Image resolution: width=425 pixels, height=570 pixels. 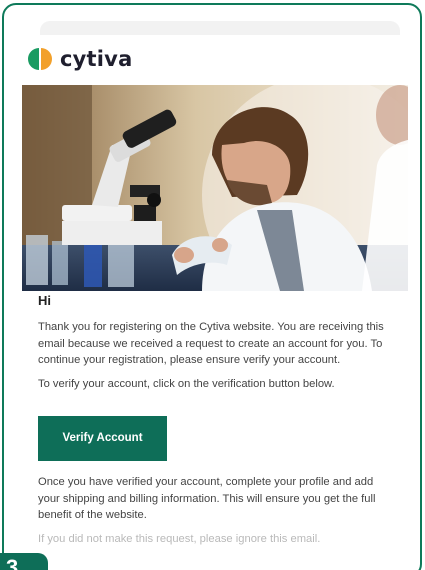 I want to click on brand-logo: cytiva, so click(x=80, y=59).